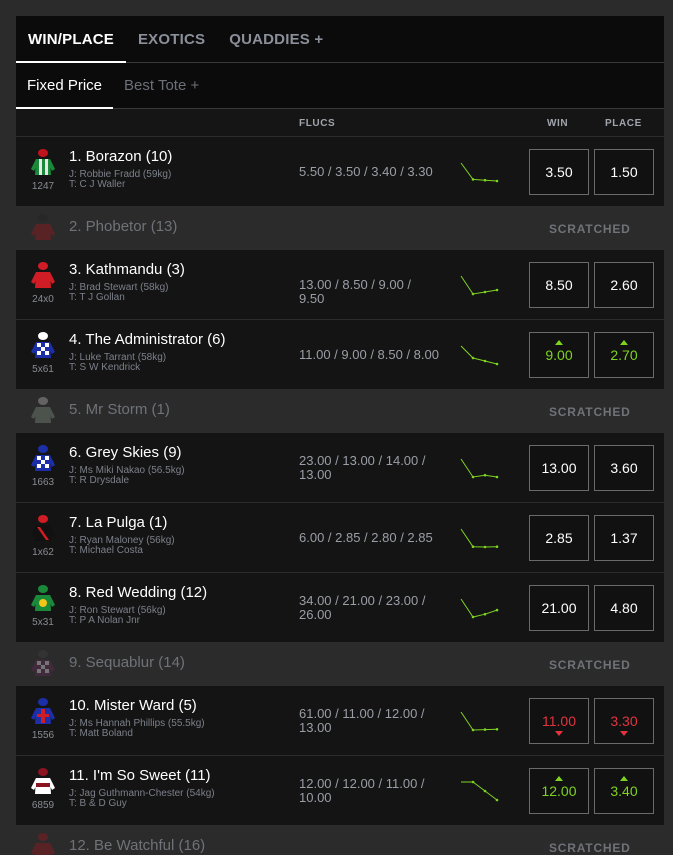 This screenshot has width=673, height=855. What do you see at coordinates (138, 592) in the screenshot?
I see `runner-name: 8. Red Wedding (12)` at bounding box center [138, 592].